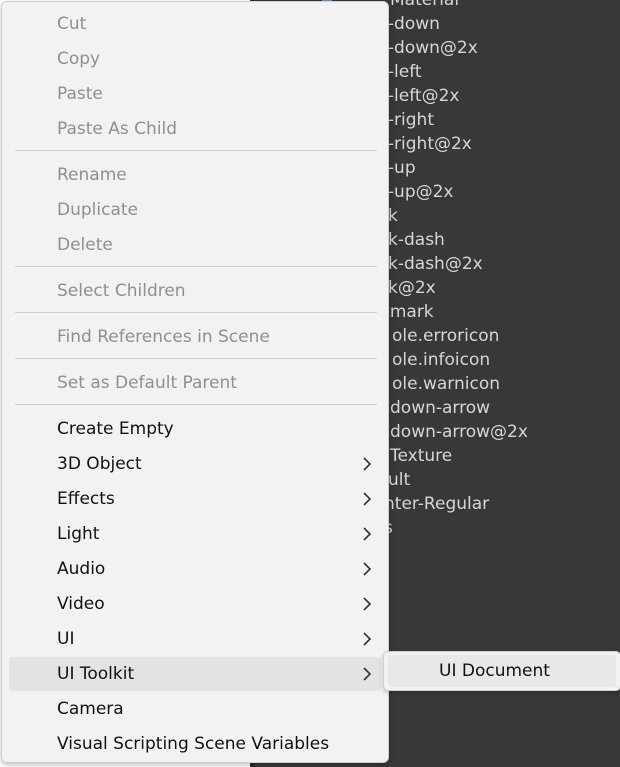 The width and height of the screenshot is (620, 767). What do you see at coordinates (441, 360) in the screenshot?
I see `asset-item: ole.infoicon` at bounding box center [441, 360].